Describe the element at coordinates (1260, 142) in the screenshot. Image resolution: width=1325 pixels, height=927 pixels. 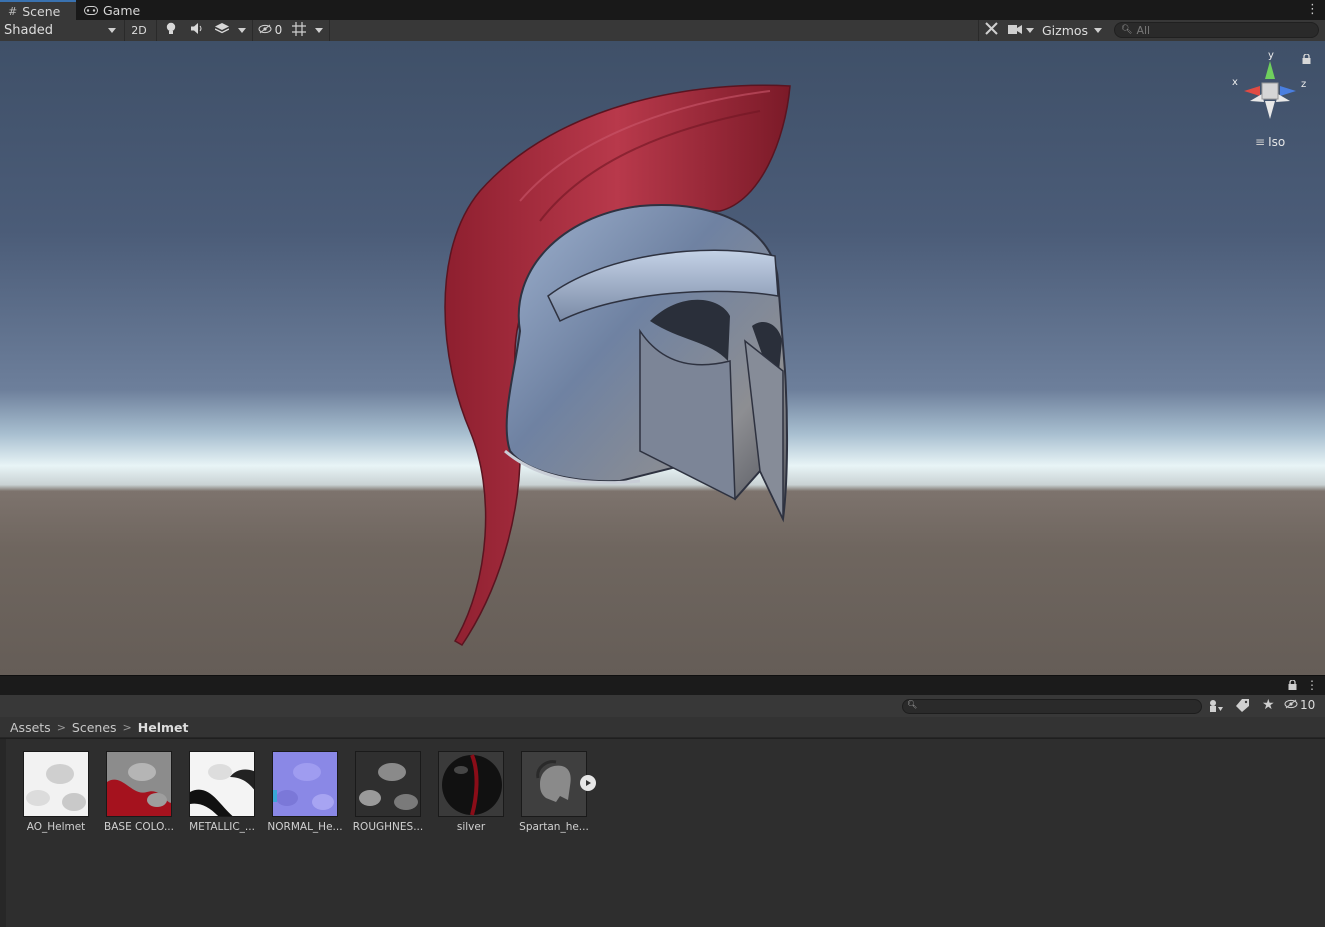
I see `menu-lines-icon: ≡` at that location.